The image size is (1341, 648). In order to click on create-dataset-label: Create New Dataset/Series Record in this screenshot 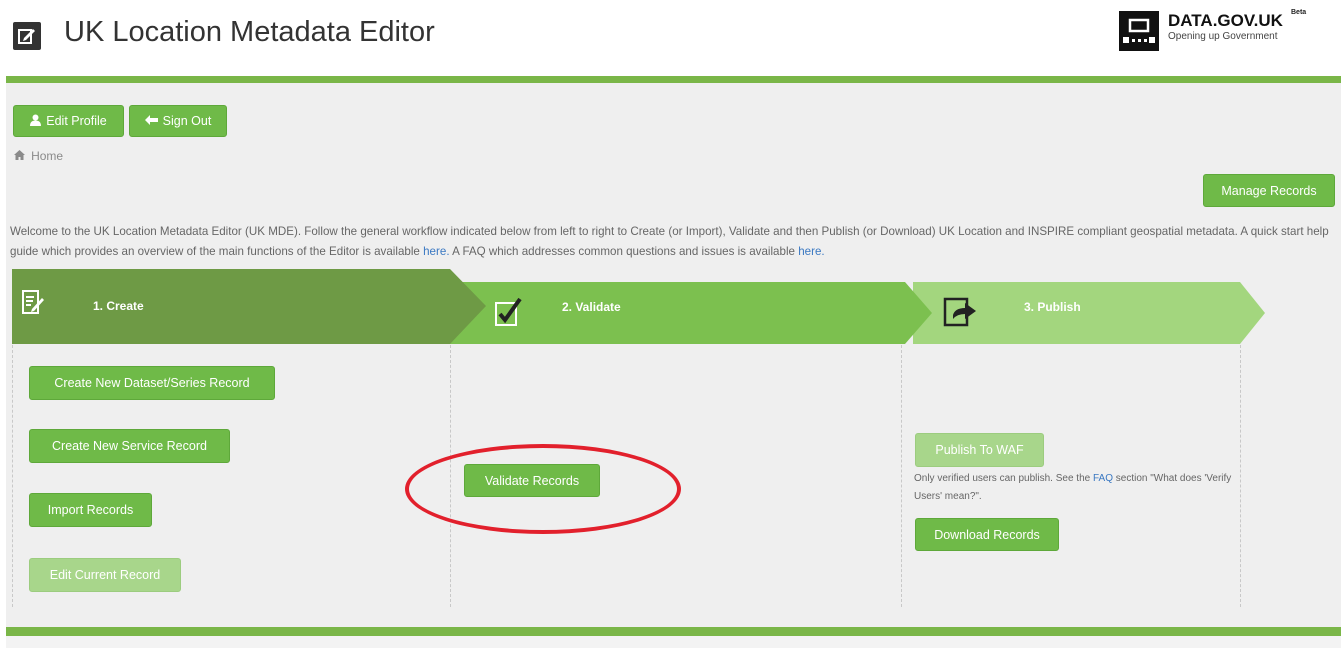, I will do `click(152, 383)`.